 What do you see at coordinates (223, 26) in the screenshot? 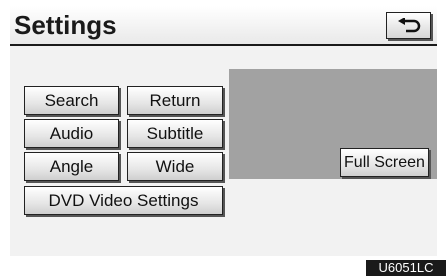
I see `header-bar: Settings` at bounding box center [223, 26].